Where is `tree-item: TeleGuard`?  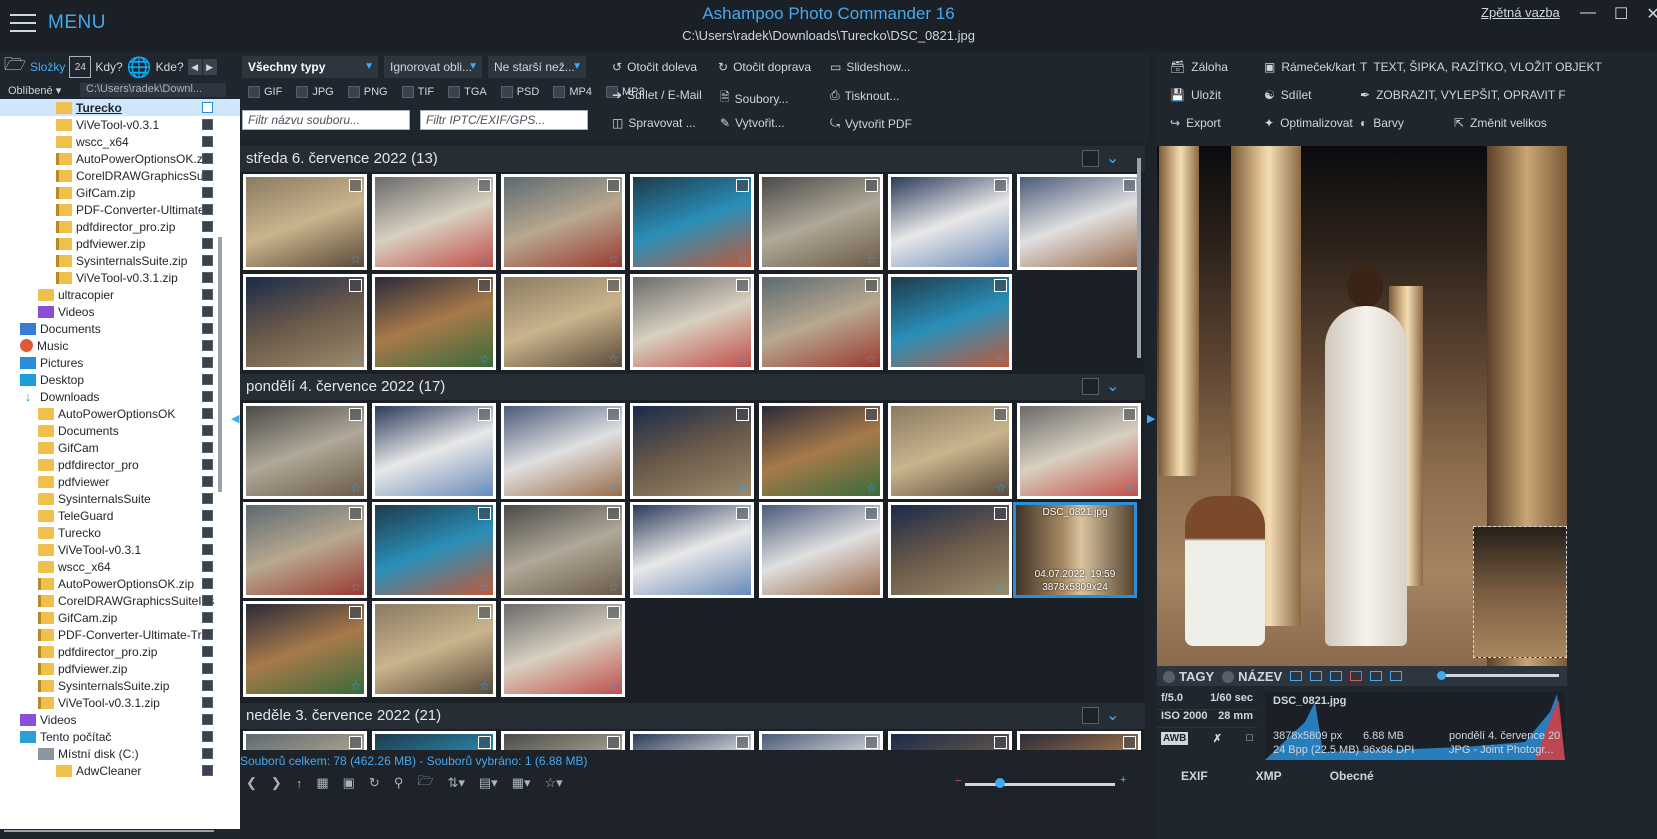
tree-item: TeleGuard is located at coordinates (120, 515).